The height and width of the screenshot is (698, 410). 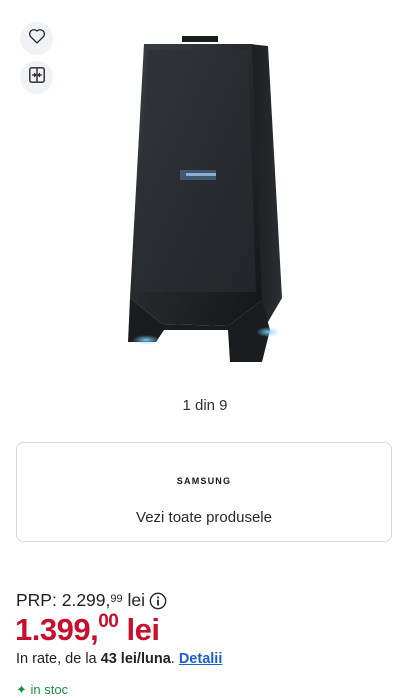 I want to click on prp-label: PRP:, so click(x=36, y=600).